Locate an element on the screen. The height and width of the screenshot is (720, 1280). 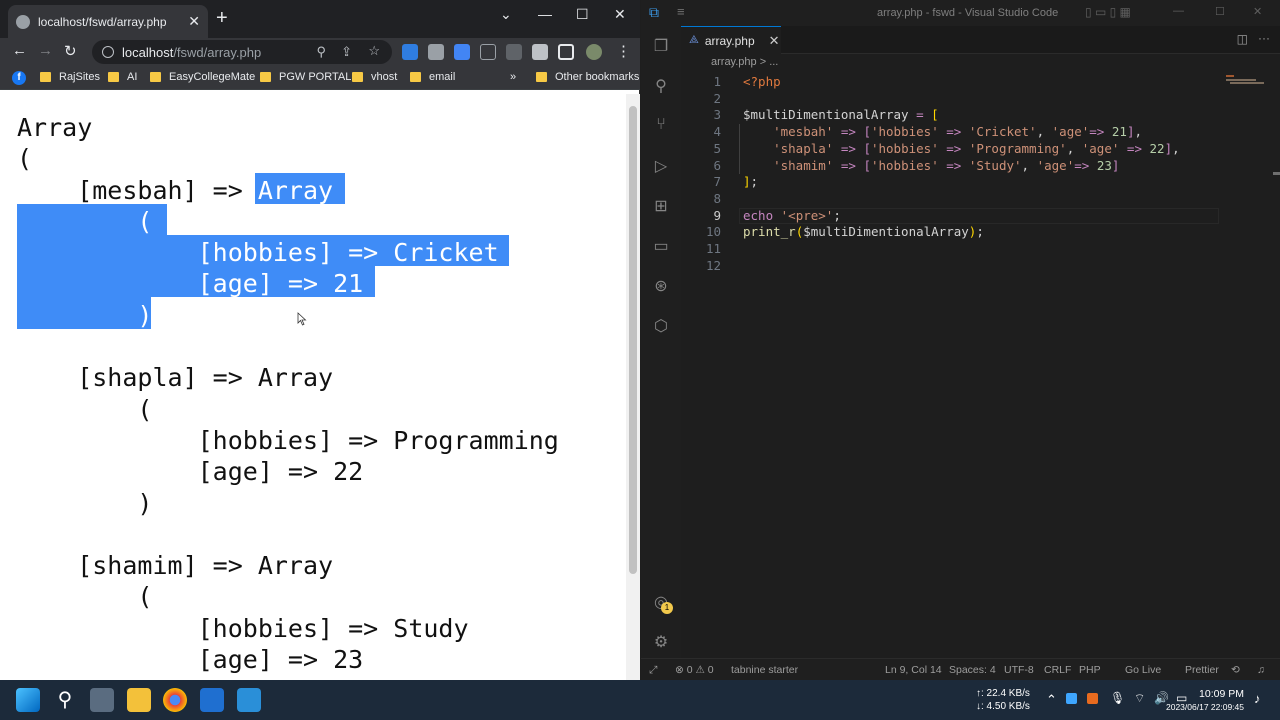
bookmark-email: email is located at coordinates (432, 77).